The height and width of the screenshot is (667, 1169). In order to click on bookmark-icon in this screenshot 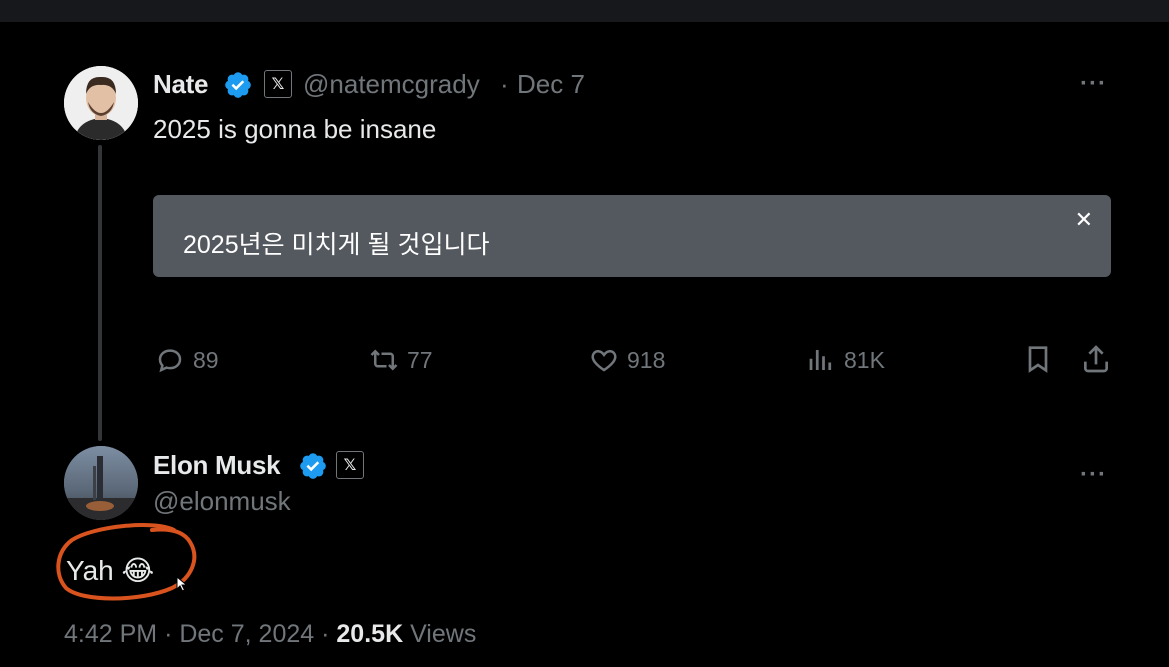, I will do `click(1038, 359)`.